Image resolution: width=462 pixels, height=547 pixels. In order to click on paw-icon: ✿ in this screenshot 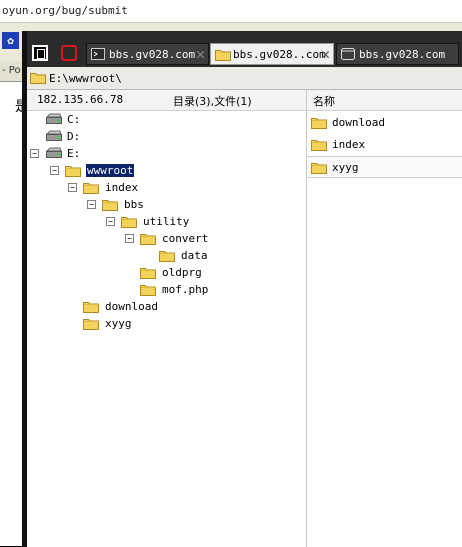, I will do `click(10, 40)`.